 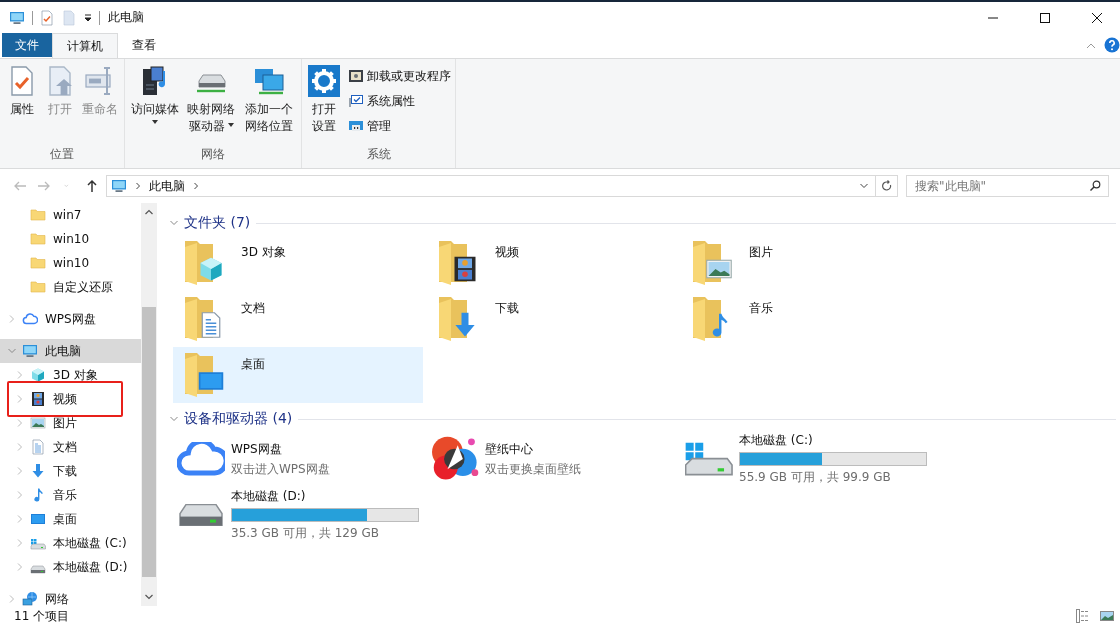 I want to click on tree-item: 桌面, so click(x=70, y=519).